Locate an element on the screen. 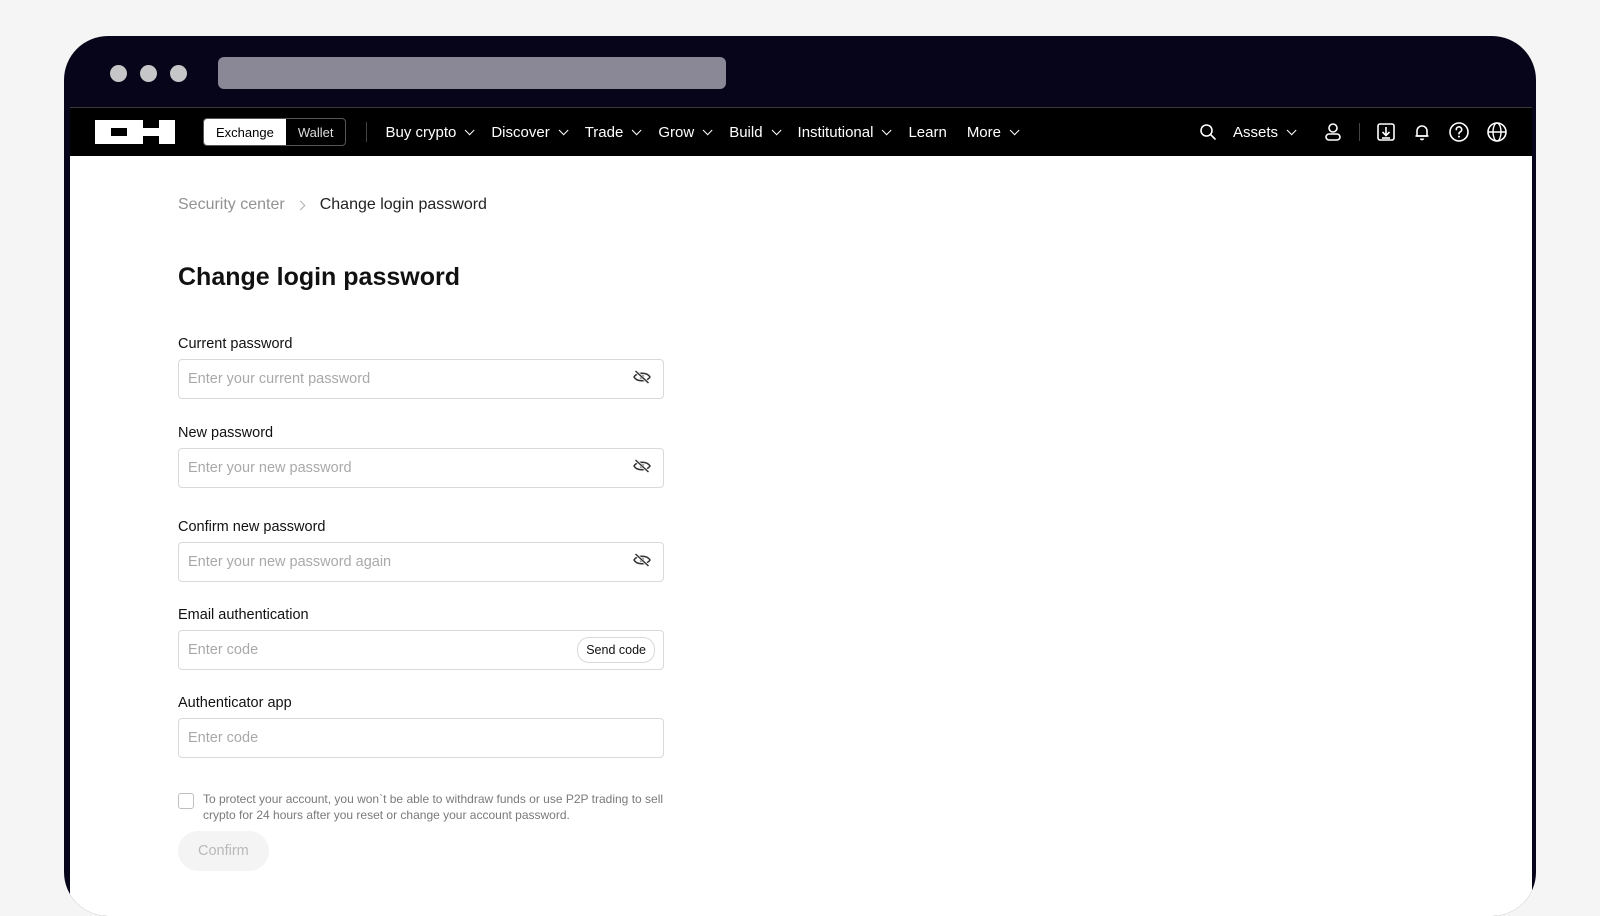 This screenshot has height=916, width=1600. nav-item-build: Build is located at coordinates (755, 132).